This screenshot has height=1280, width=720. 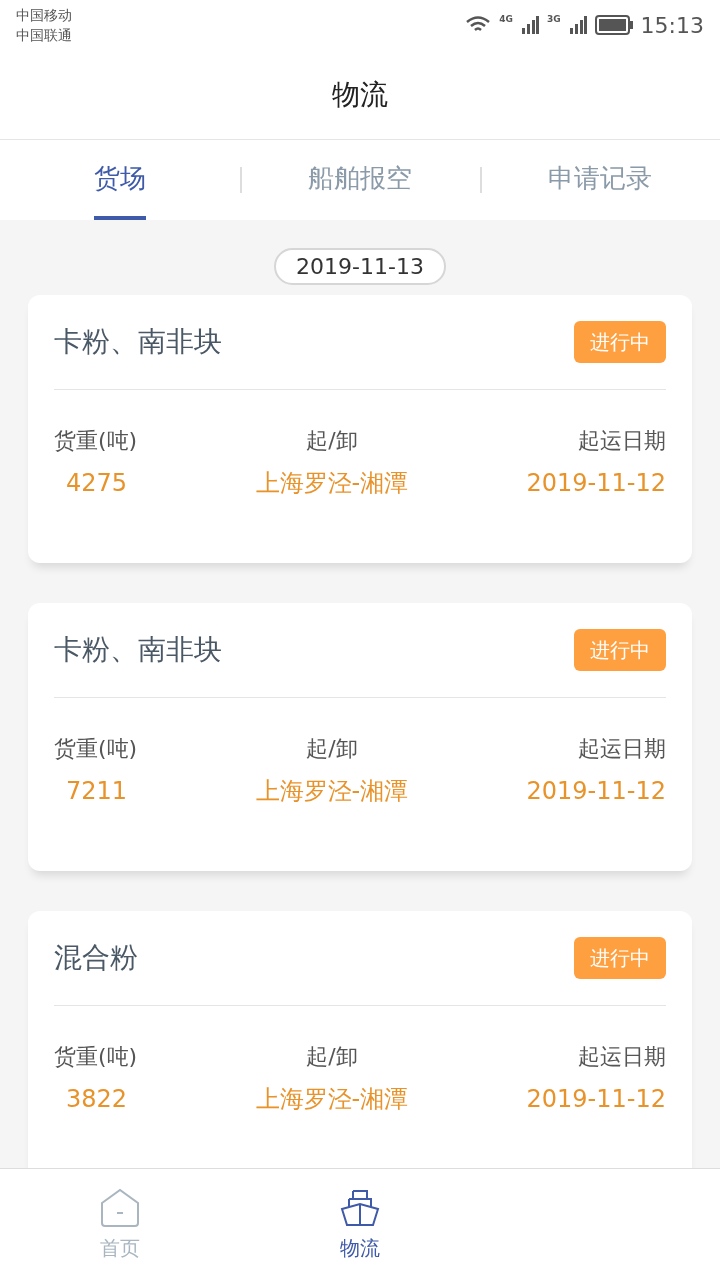 I want to click on page-title: 物流, so click(x=360, y=94).